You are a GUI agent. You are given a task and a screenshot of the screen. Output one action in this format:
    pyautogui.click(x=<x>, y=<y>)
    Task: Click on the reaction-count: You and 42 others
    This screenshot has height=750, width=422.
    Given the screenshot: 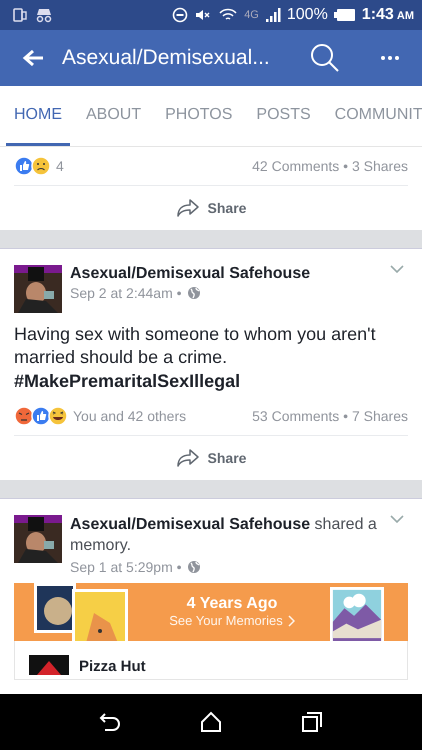 What is the action you would take?
    pyautogui.click(x=129, y=416)
    